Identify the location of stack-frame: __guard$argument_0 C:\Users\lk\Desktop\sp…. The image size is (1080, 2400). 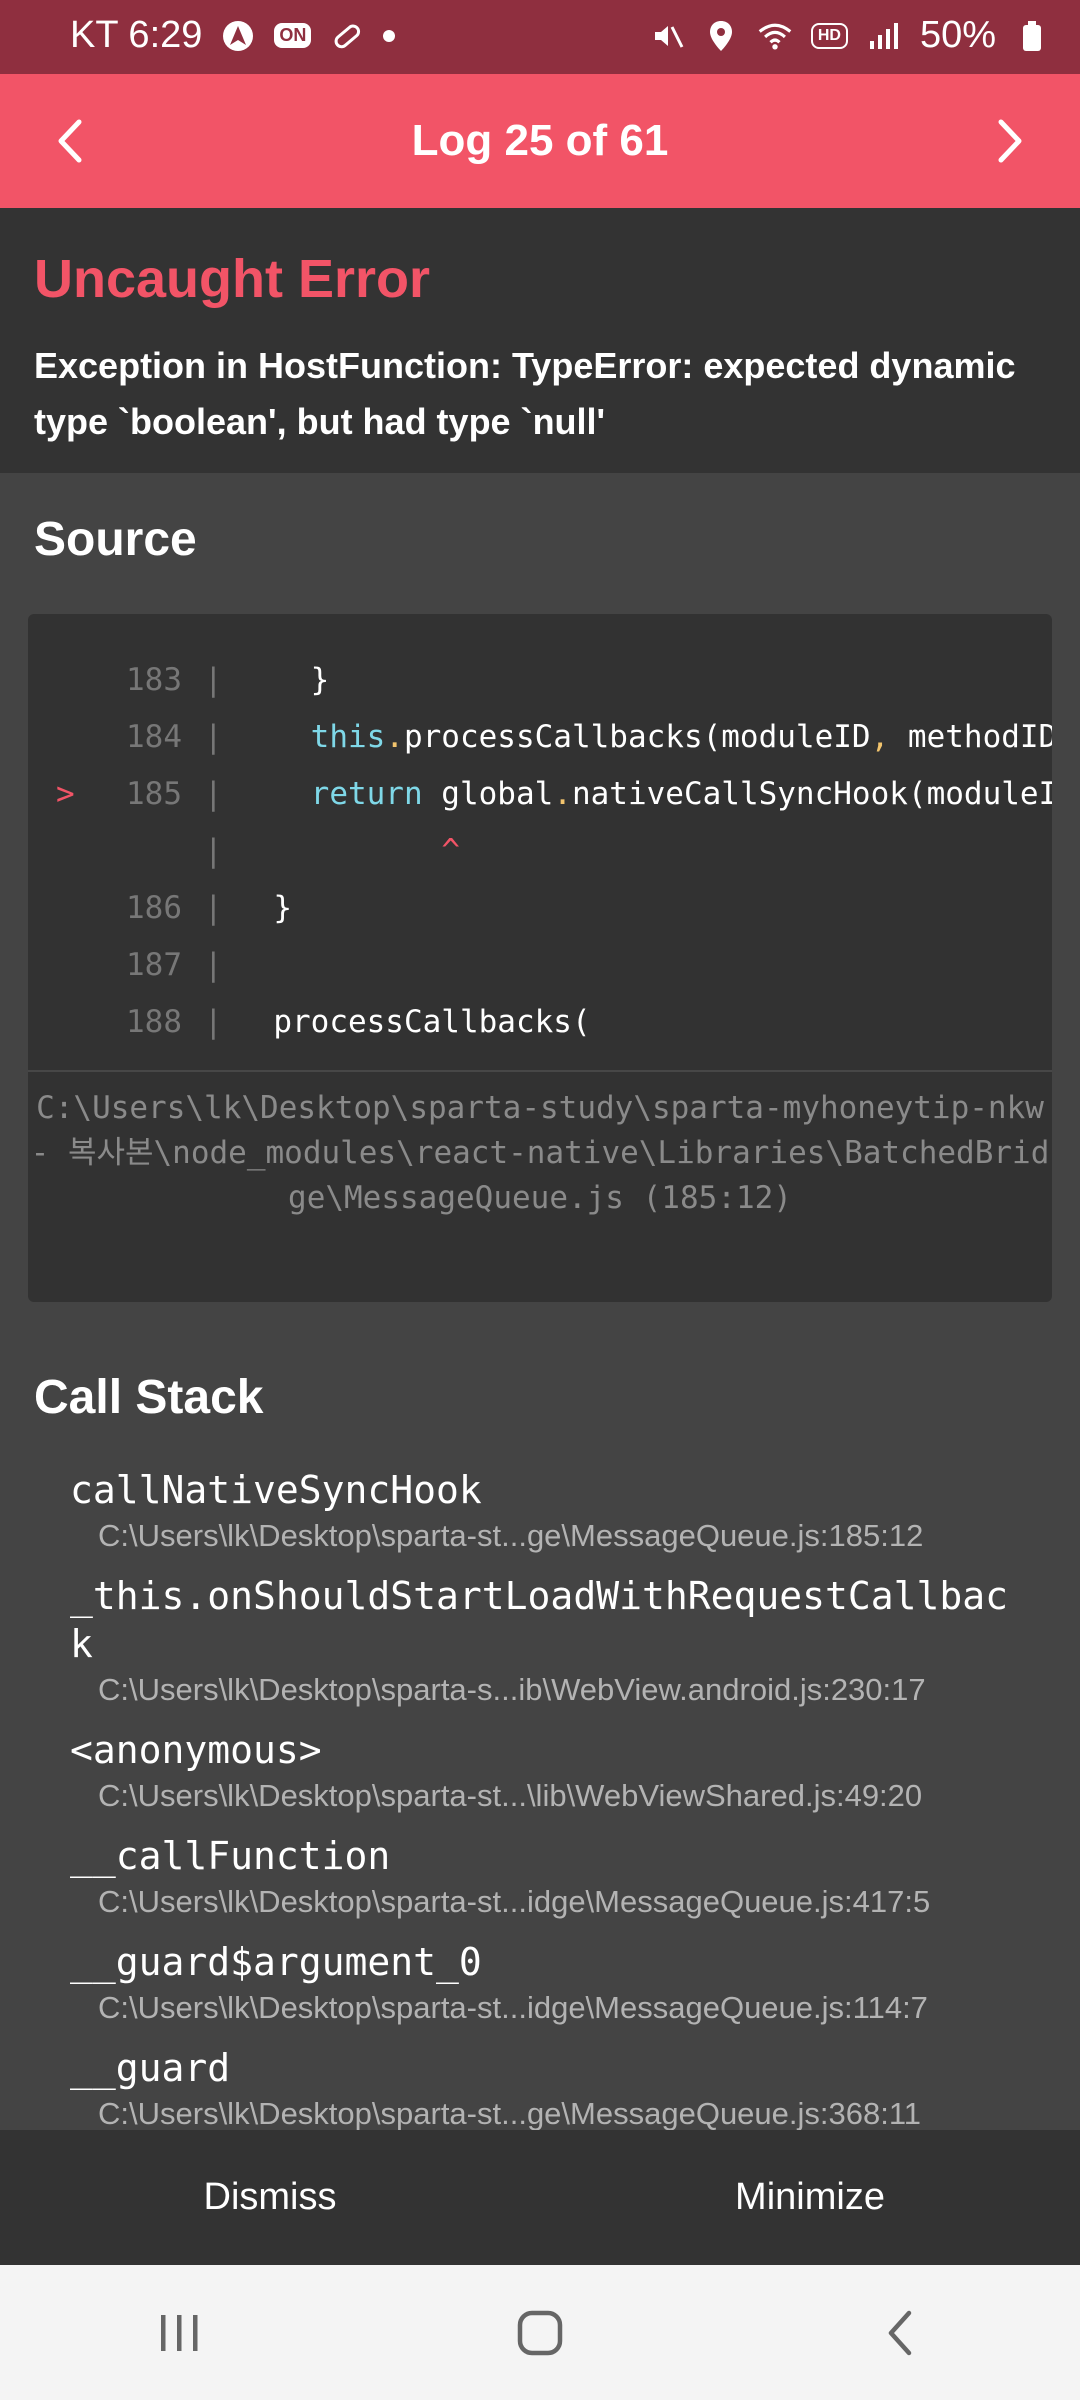
(575, 1984).